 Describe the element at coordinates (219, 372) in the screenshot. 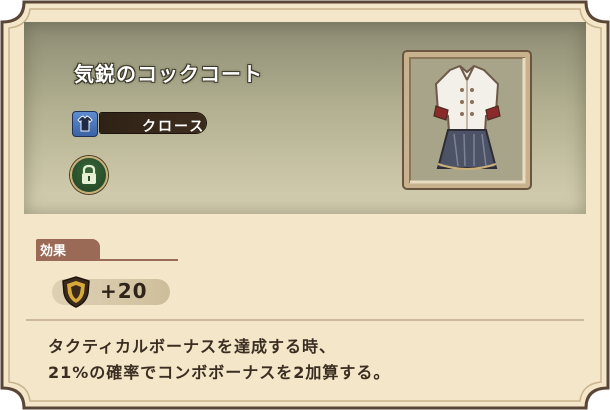

I see `effect-description-line: 21%の確率でコンボボーナスを2加算する。` at that location.